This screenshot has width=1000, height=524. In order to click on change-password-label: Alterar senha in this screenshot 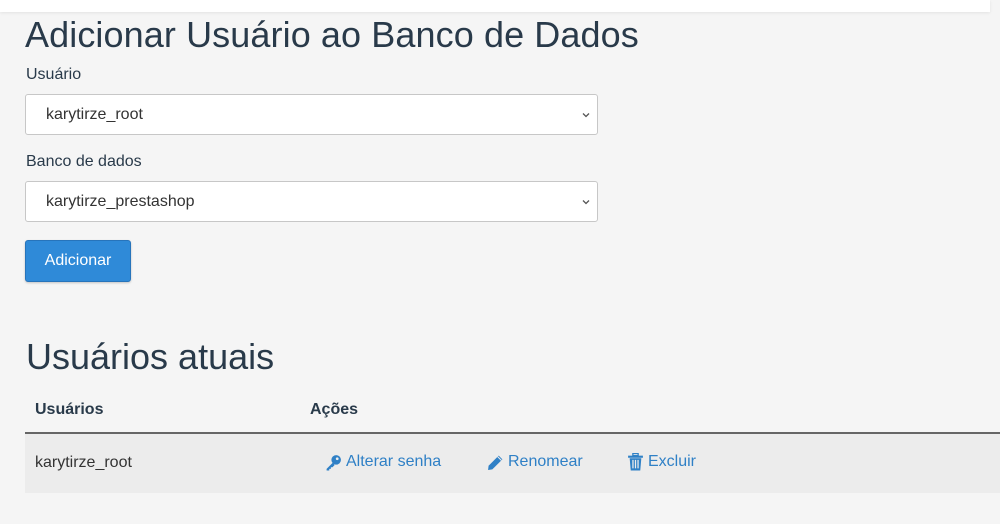, I will do `click(394, 461)`.